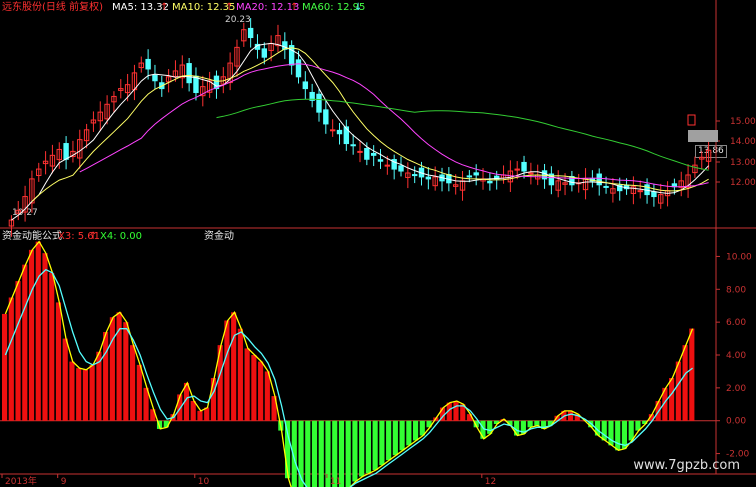 The width and height of the screenshot is (756, 487). What do you see at coordinates (743, 122) in the screenshot?
I see `price-tick-label-3: 15.00` at bounding box center [743, 122].